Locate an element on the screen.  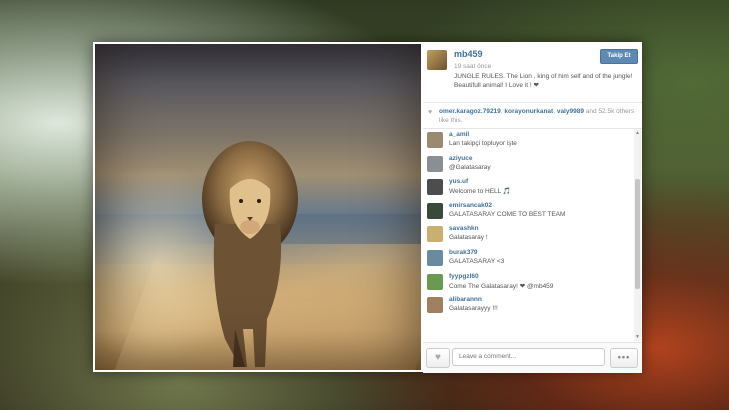
comment-text: Galatasaray ! is located at coordinates (468, 238).